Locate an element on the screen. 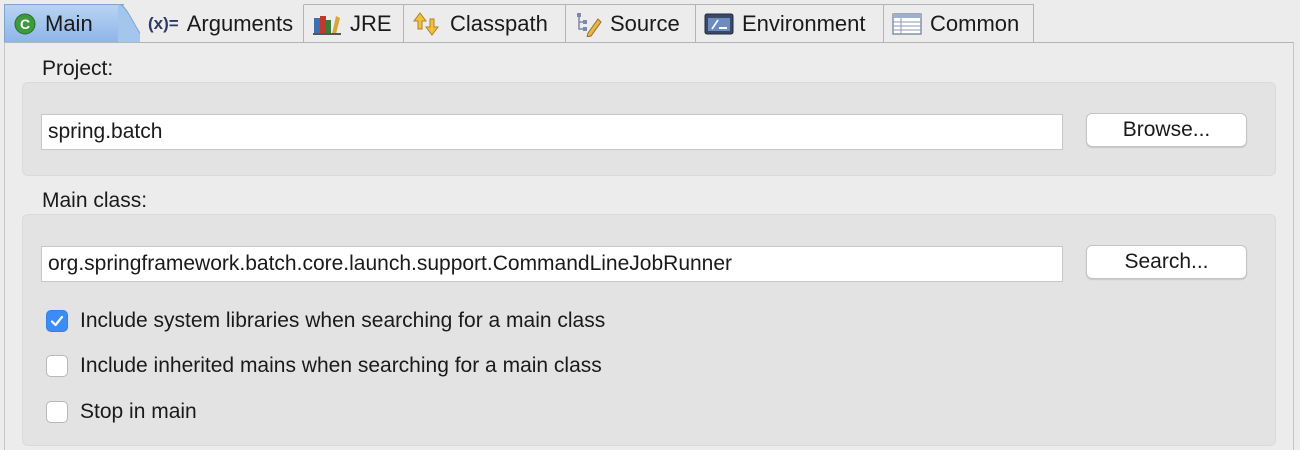 Image resolution: width=1300 pixels, height=450 pixels. classpath-icon is located at coordinates (427, 24).